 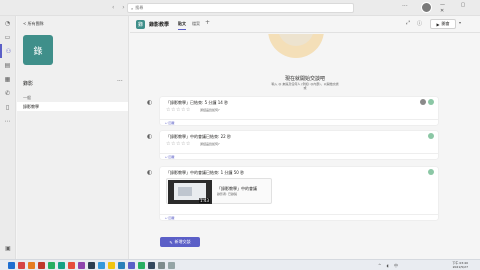 What do you see at coordinates (467, 5) in the screenshot?
I see `maximize-button: ▢` at bounding box center [467, 5].